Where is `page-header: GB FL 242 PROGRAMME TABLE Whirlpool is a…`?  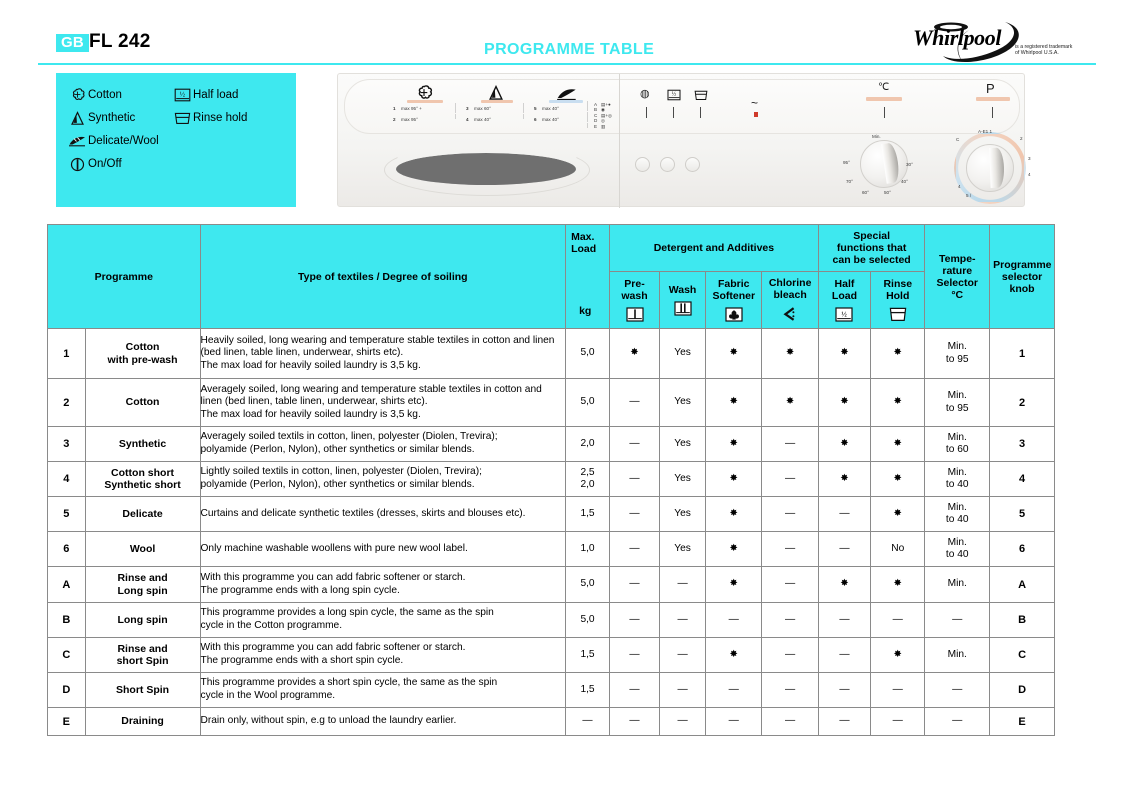
page-header: GB FL 242 PROGRAMME TABLE Whirlpool is a… is located at coordinates (566, 33).